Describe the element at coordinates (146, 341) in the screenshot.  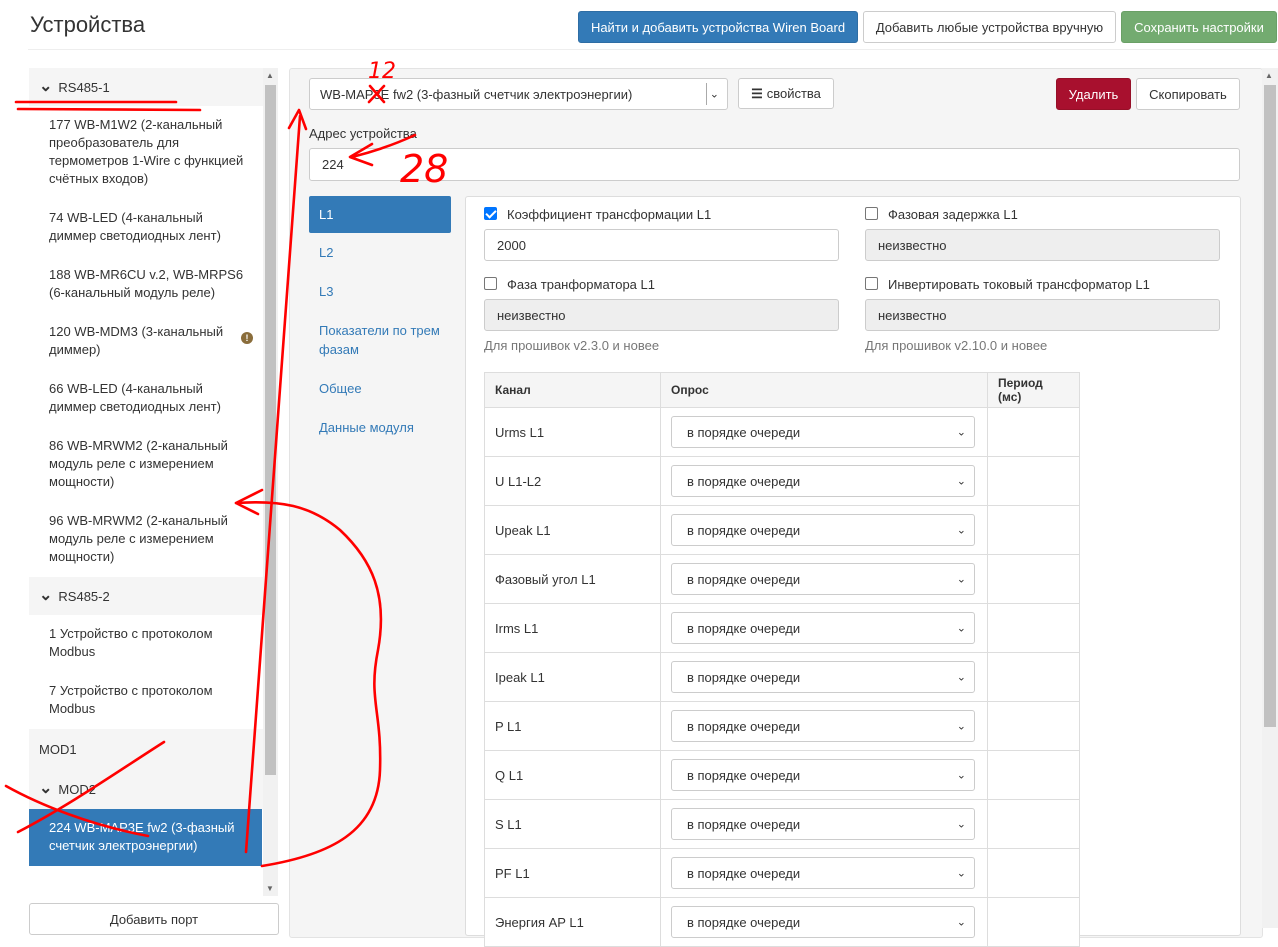
I see `sidebar-device-item: 120 WB-MDM3 (3-канальный диммер)!` at that location.